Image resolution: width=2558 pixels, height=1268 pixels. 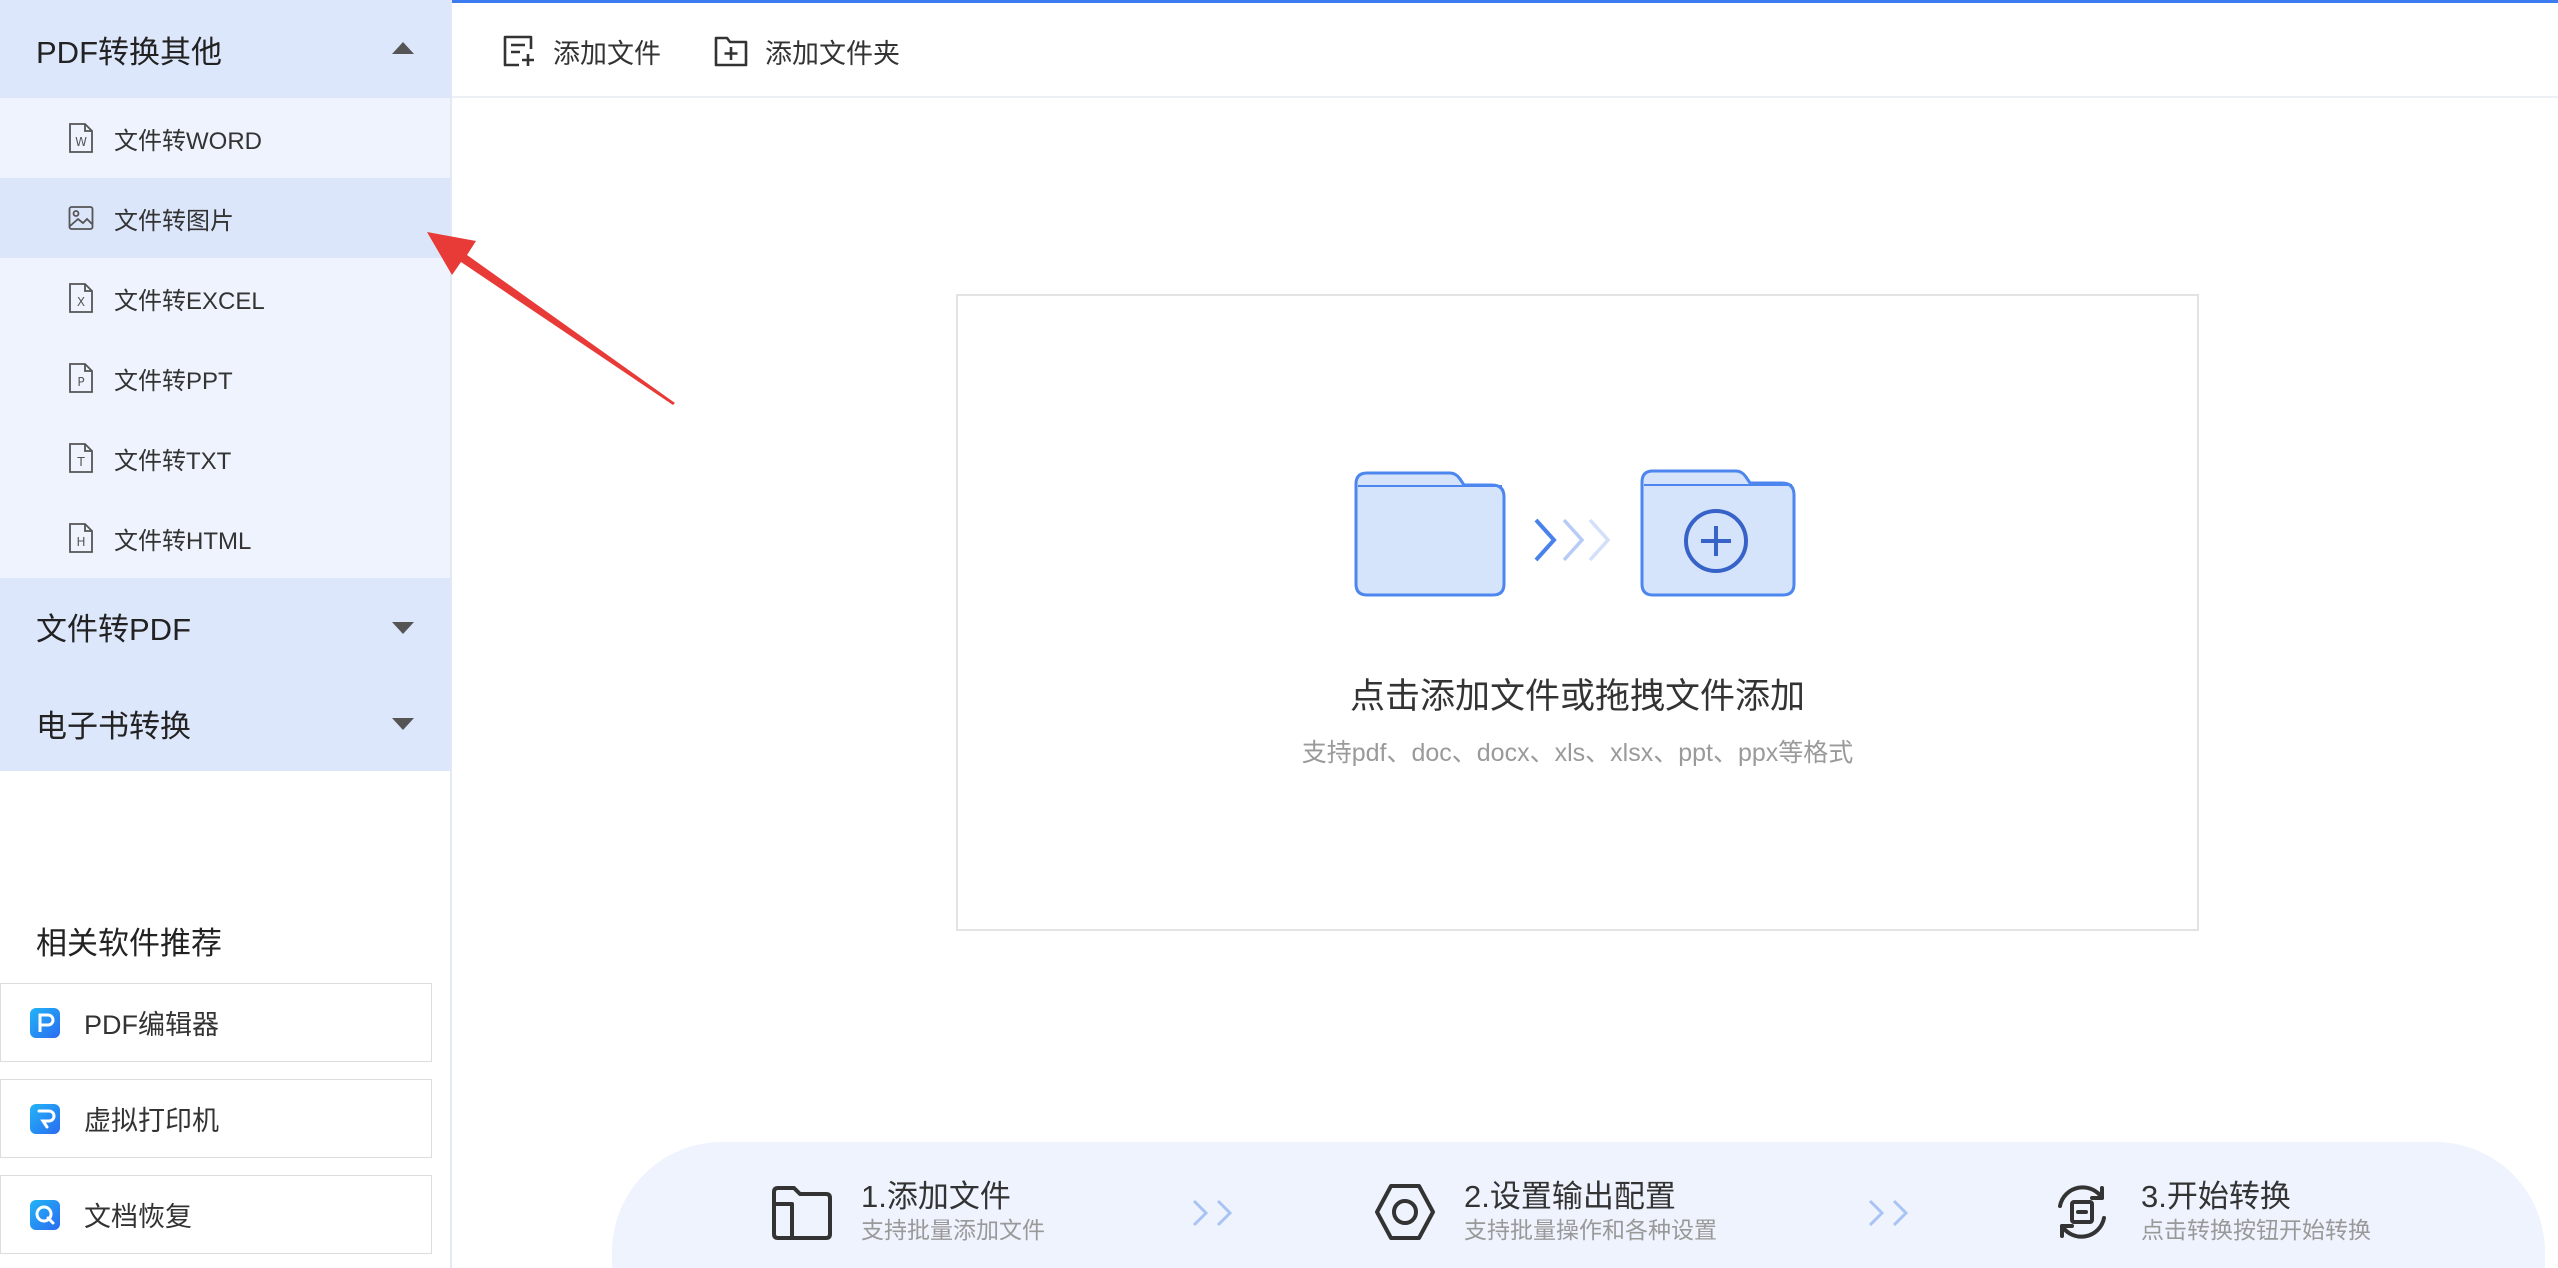 I want to click on sidebar-group-label: 文件转PDF, so click(x=113, y=629).